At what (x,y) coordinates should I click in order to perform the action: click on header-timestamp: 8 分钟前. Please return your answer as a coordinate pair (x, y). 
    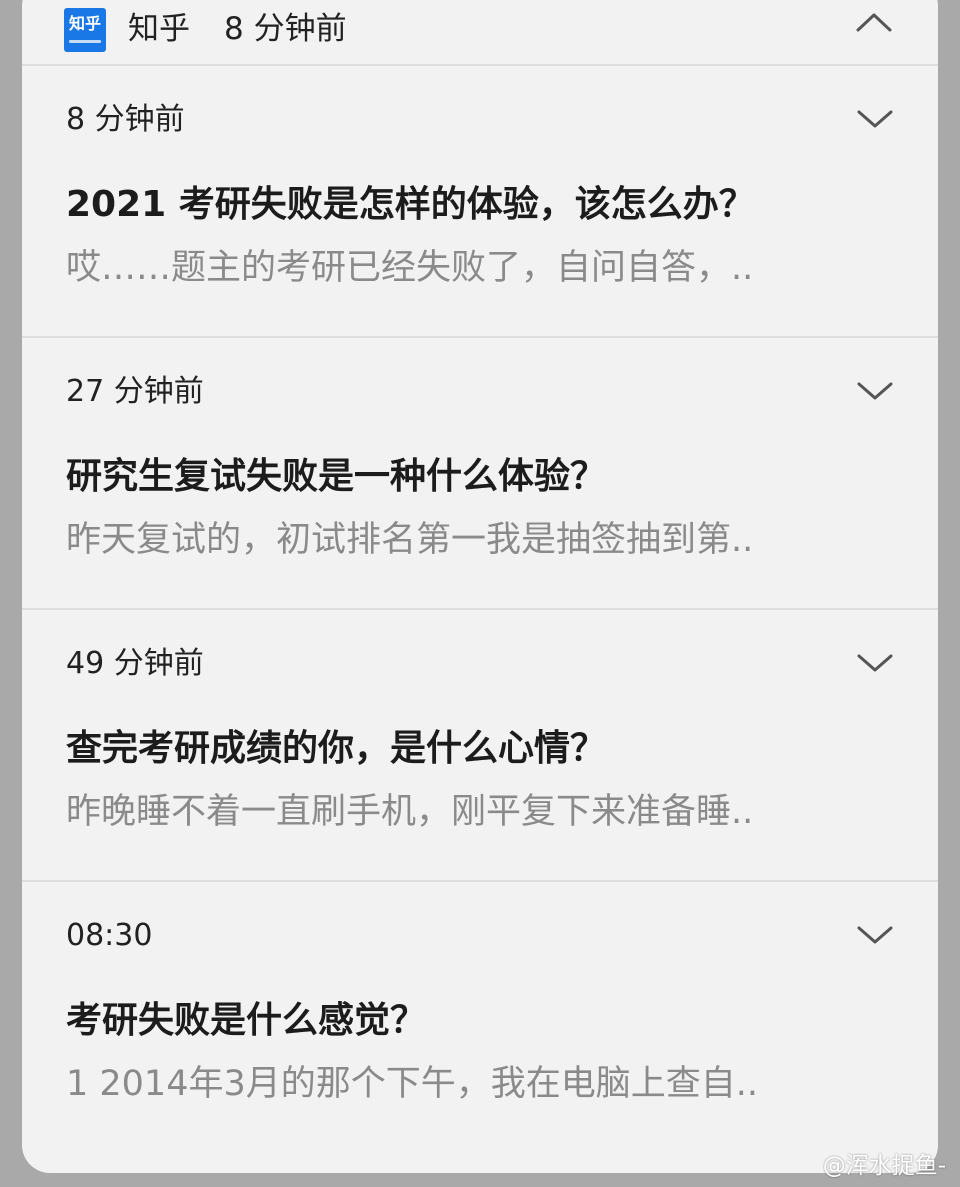
    Looking at the image, I should click on (285, 29).